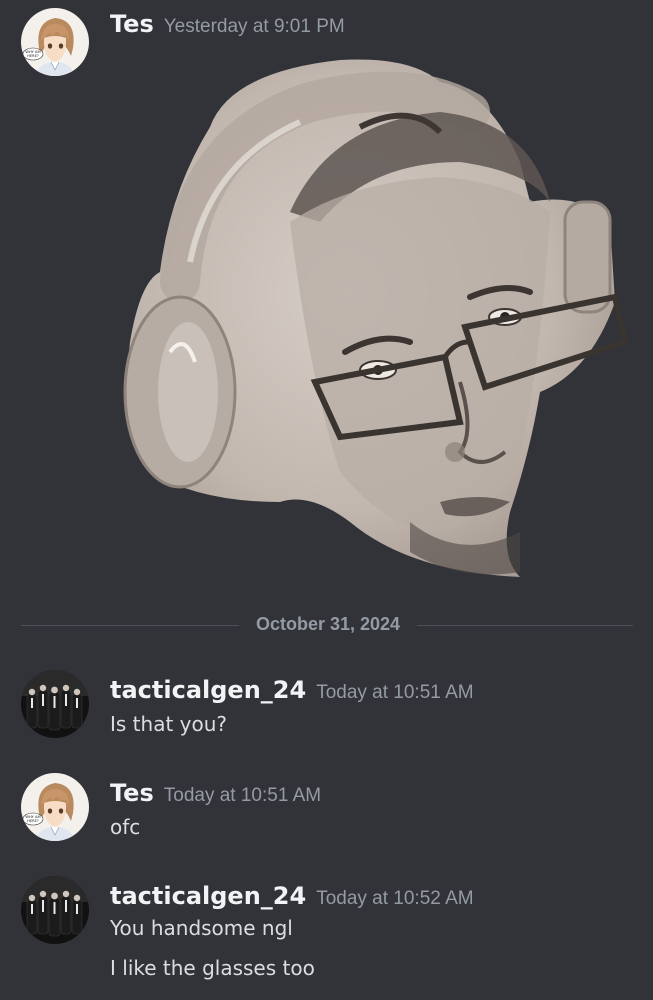  Describe the element at coordinates (395, 898) in the screenshot. I see `message-timestamp: Today at 10:52 AM` at that location.